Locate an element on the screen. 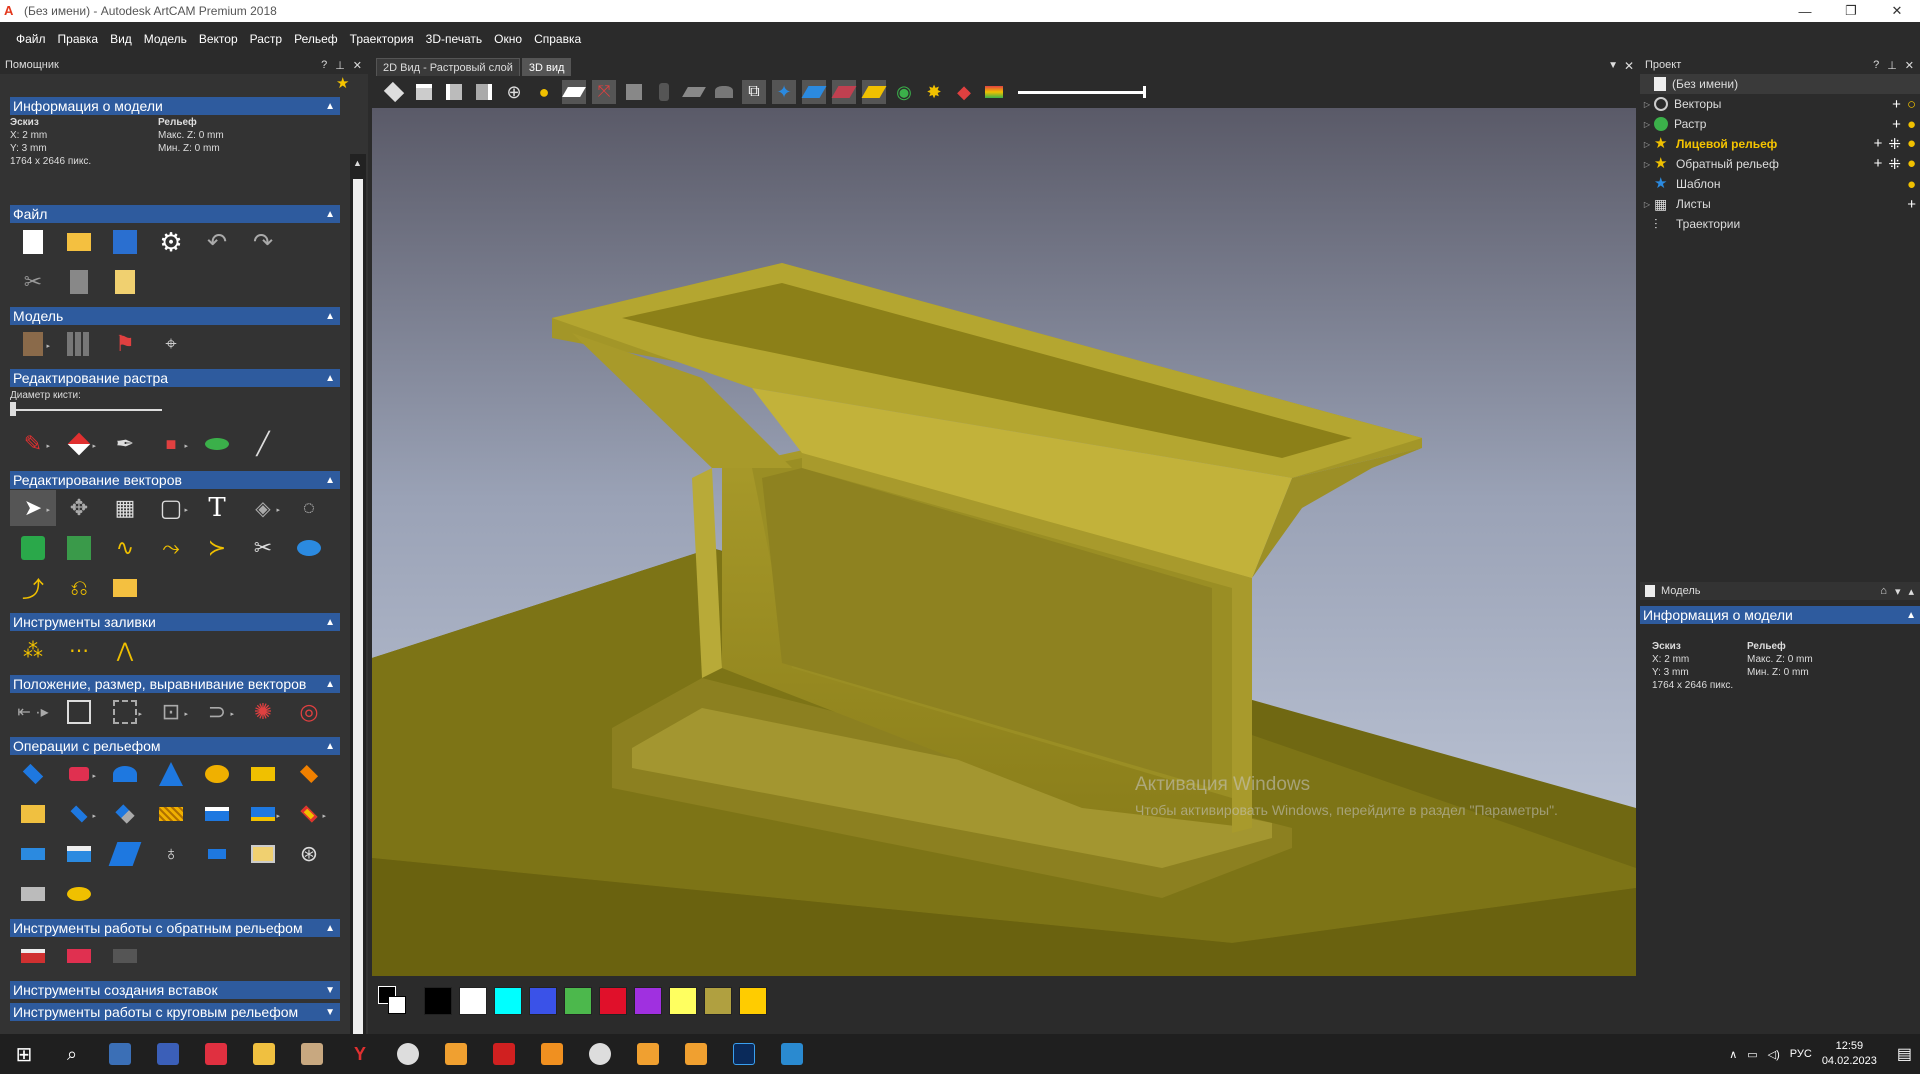 This screenshot has width=1920, height=1074. starburst-icon: ✸ is located at coordinates (934, 92).